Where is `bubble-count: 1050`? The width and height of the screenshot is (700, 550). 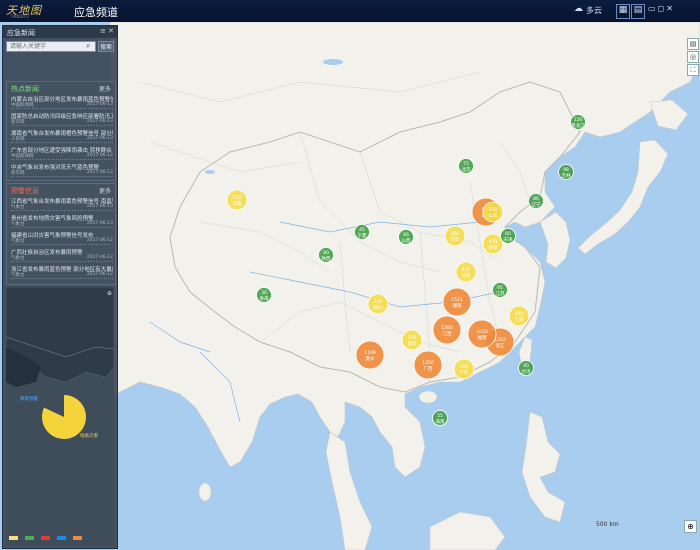 bubble-count: 1050 is located at coordinates (482, 332).